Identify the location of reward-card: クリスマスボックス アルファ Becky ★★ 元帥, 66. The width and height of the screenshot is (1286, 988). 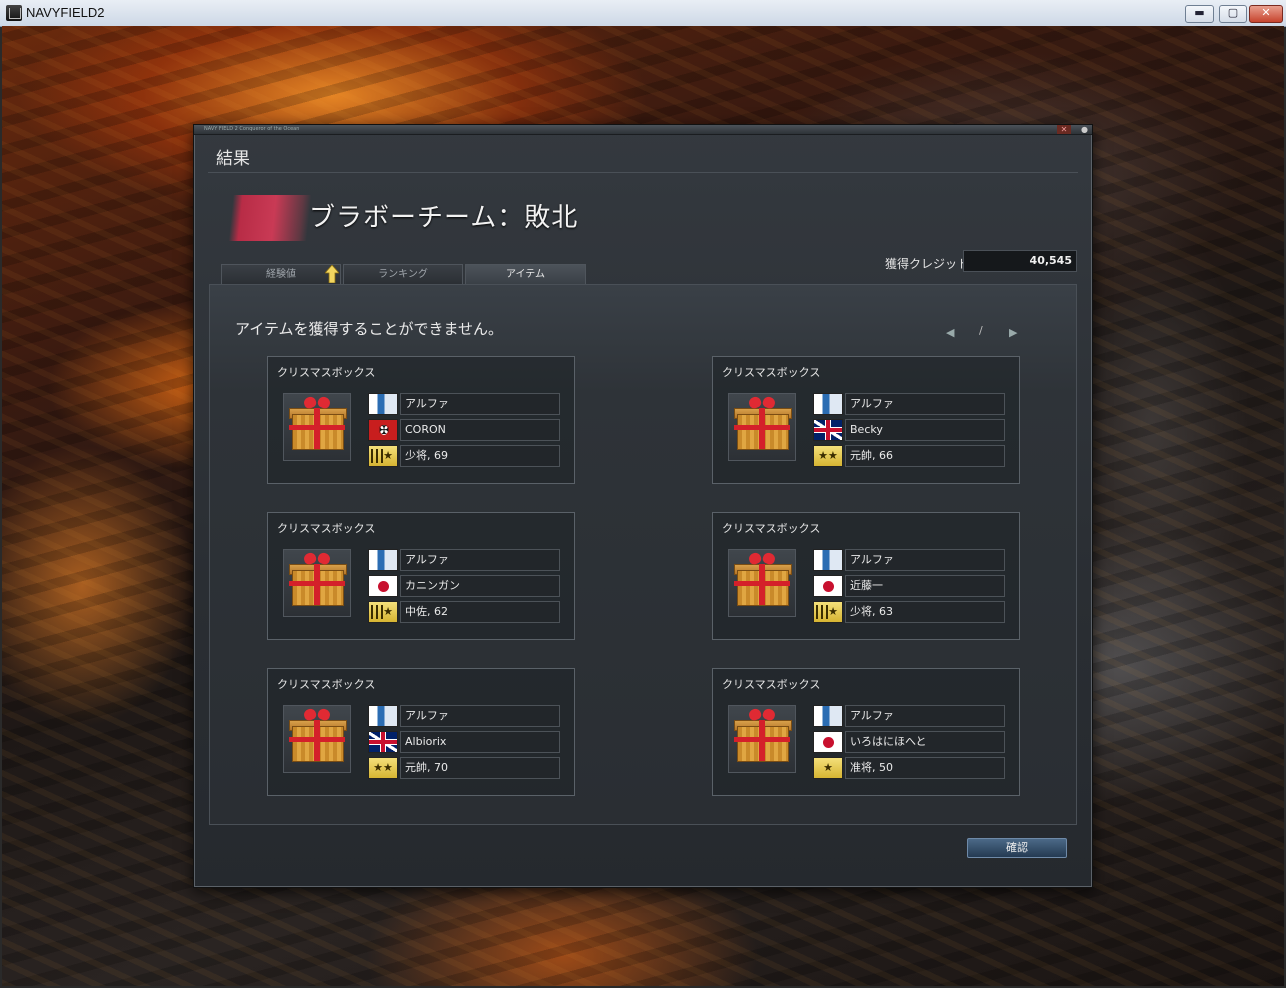
(866, 420).